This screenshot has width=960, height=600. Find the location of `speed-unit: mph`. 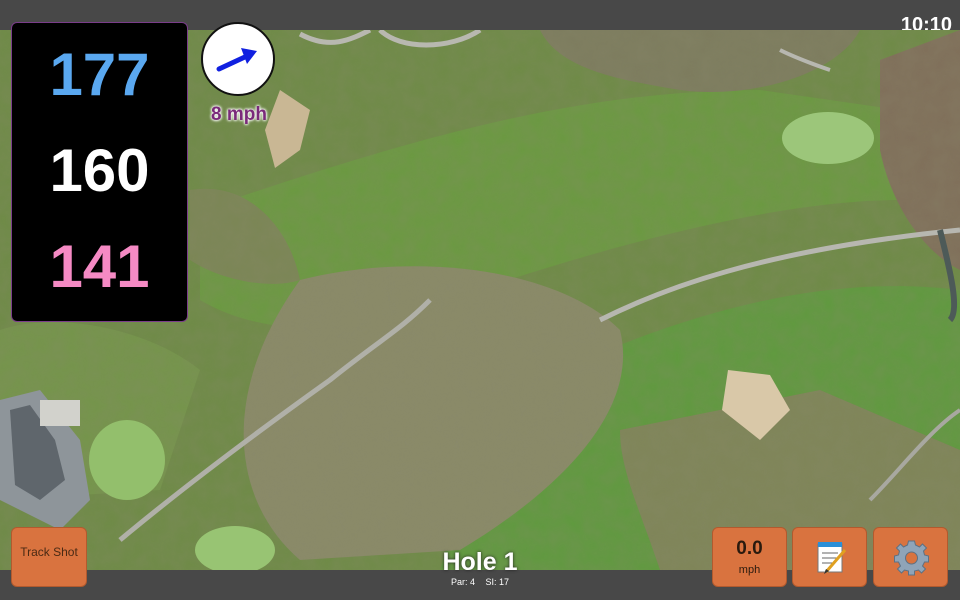

speed-unit: mph is located at coordinates (749, 570).